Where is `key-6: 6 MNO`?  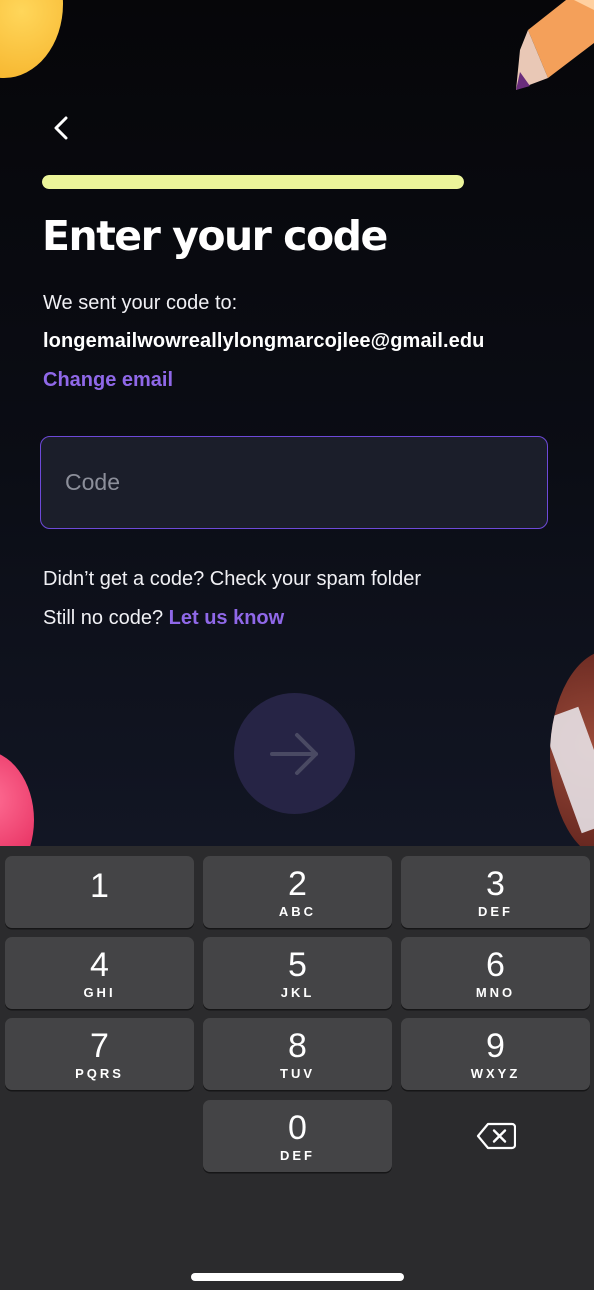
key-6: 6 MNO is located at coordinates (495, 973).